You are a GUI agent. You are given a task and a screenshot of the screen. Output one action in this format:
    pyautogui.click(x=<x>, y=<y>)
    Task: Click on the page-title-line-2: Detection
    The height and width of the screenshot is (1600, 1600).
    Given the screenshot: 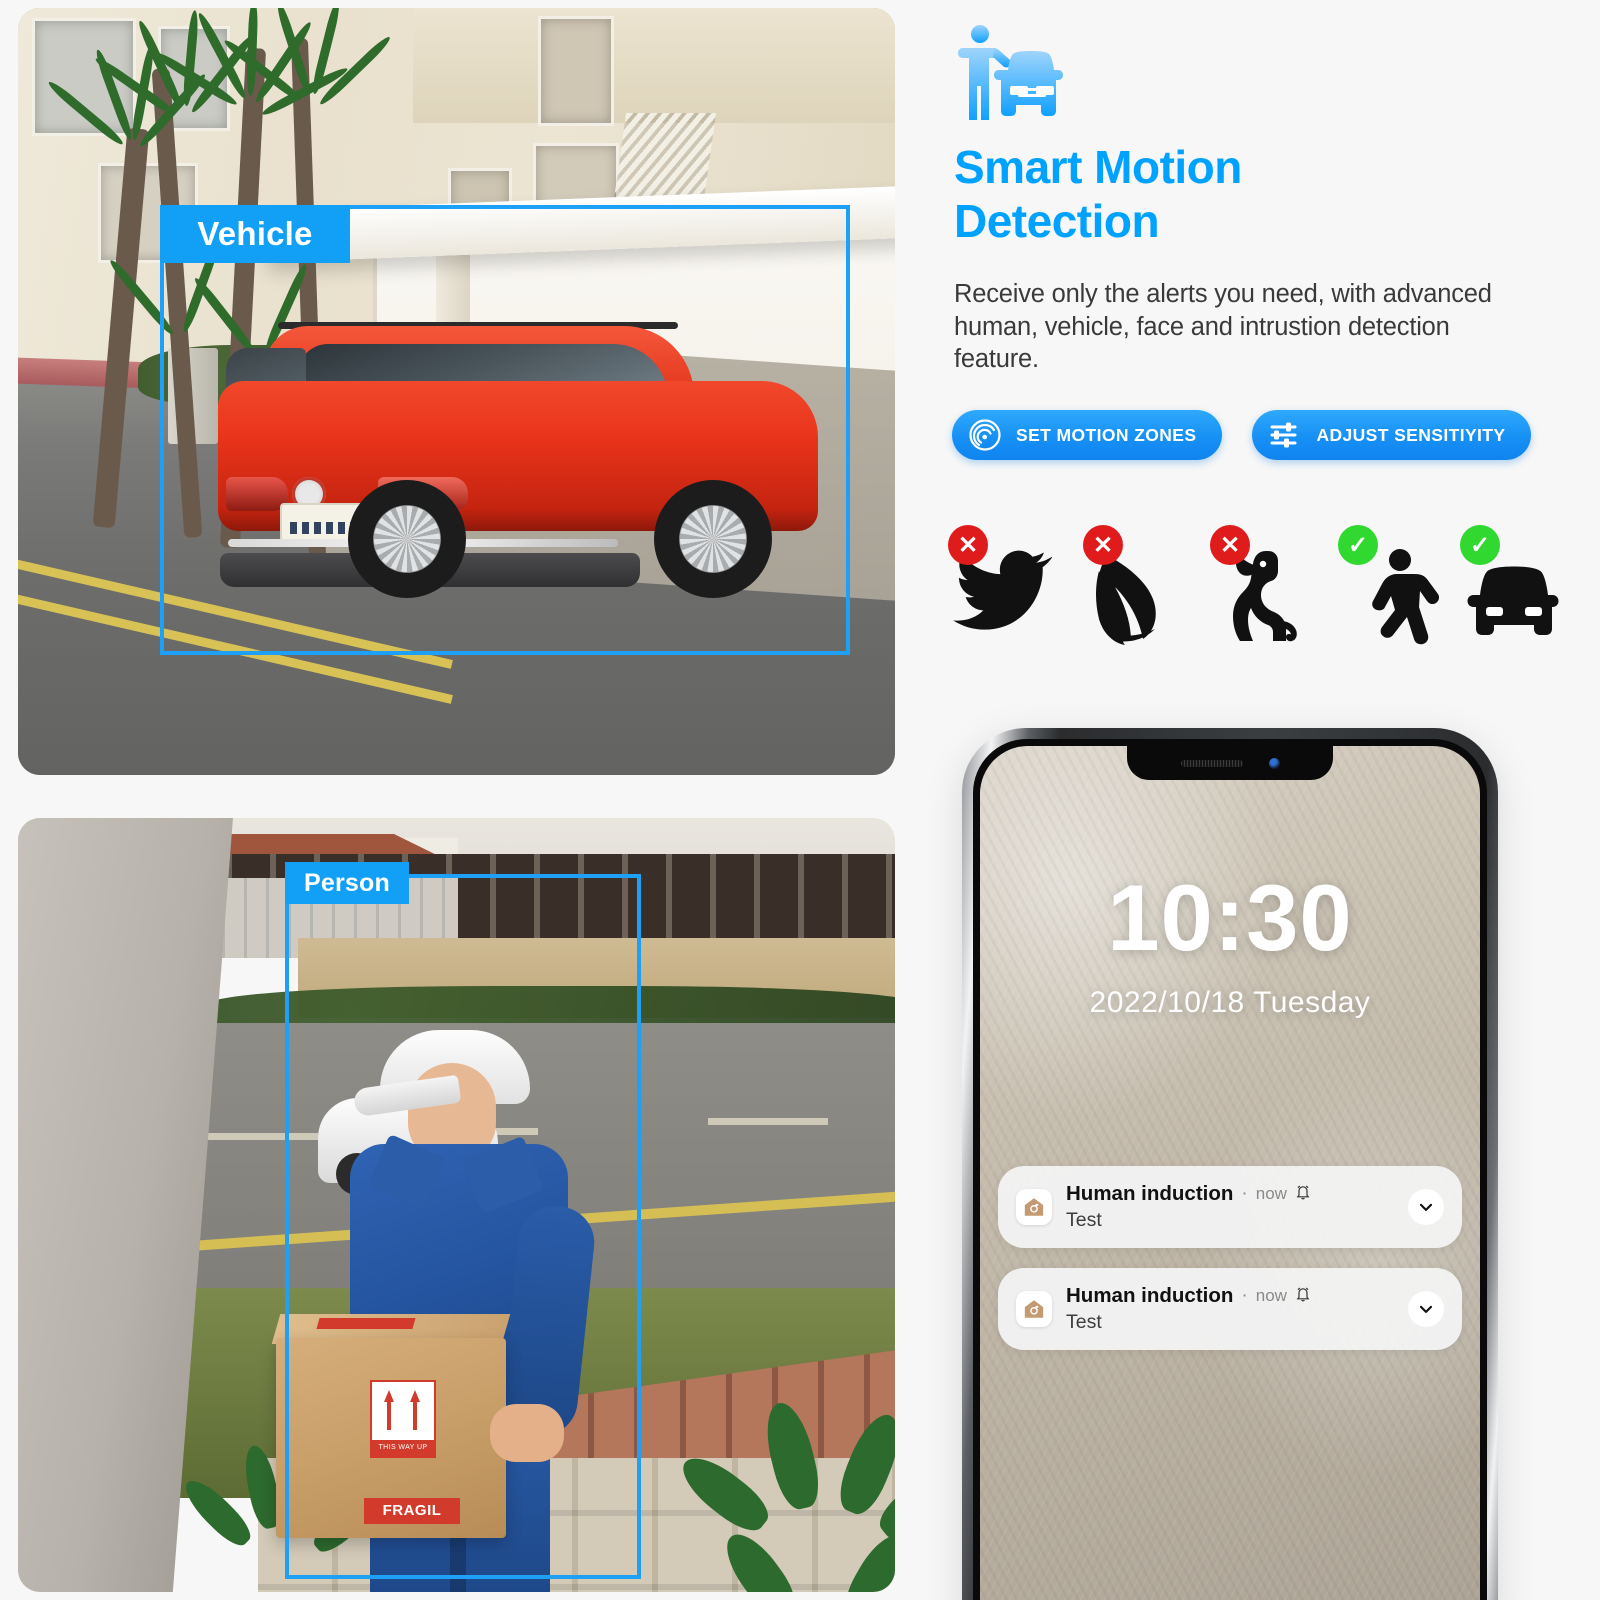 What is the action you would take?
    pyautogui.click(x=1057, y=221)
    